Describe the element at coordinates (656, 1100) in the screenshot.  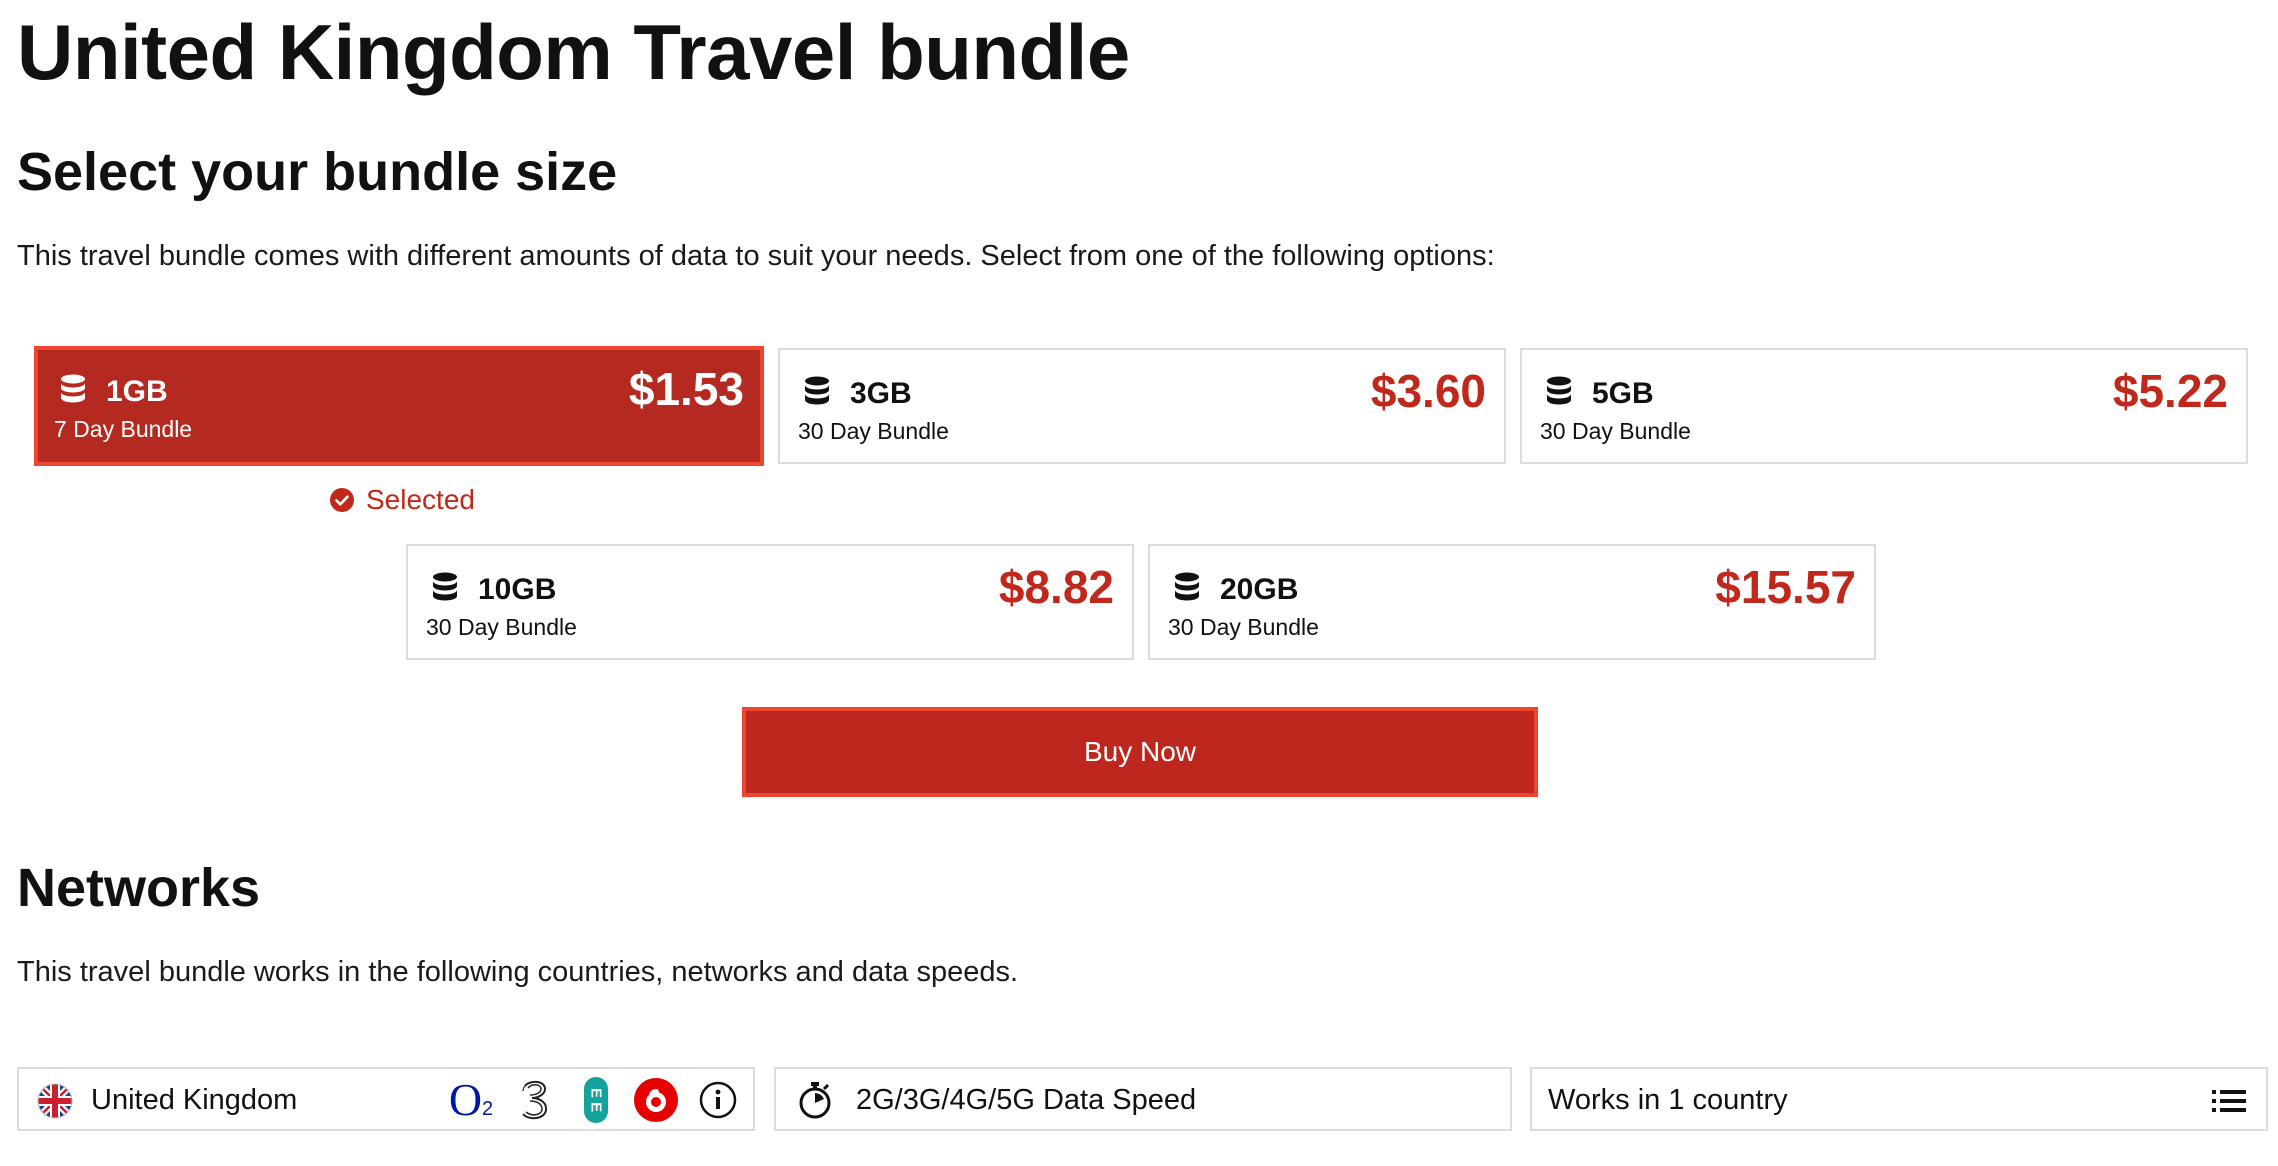
I see `vodafone-logo` at that location.